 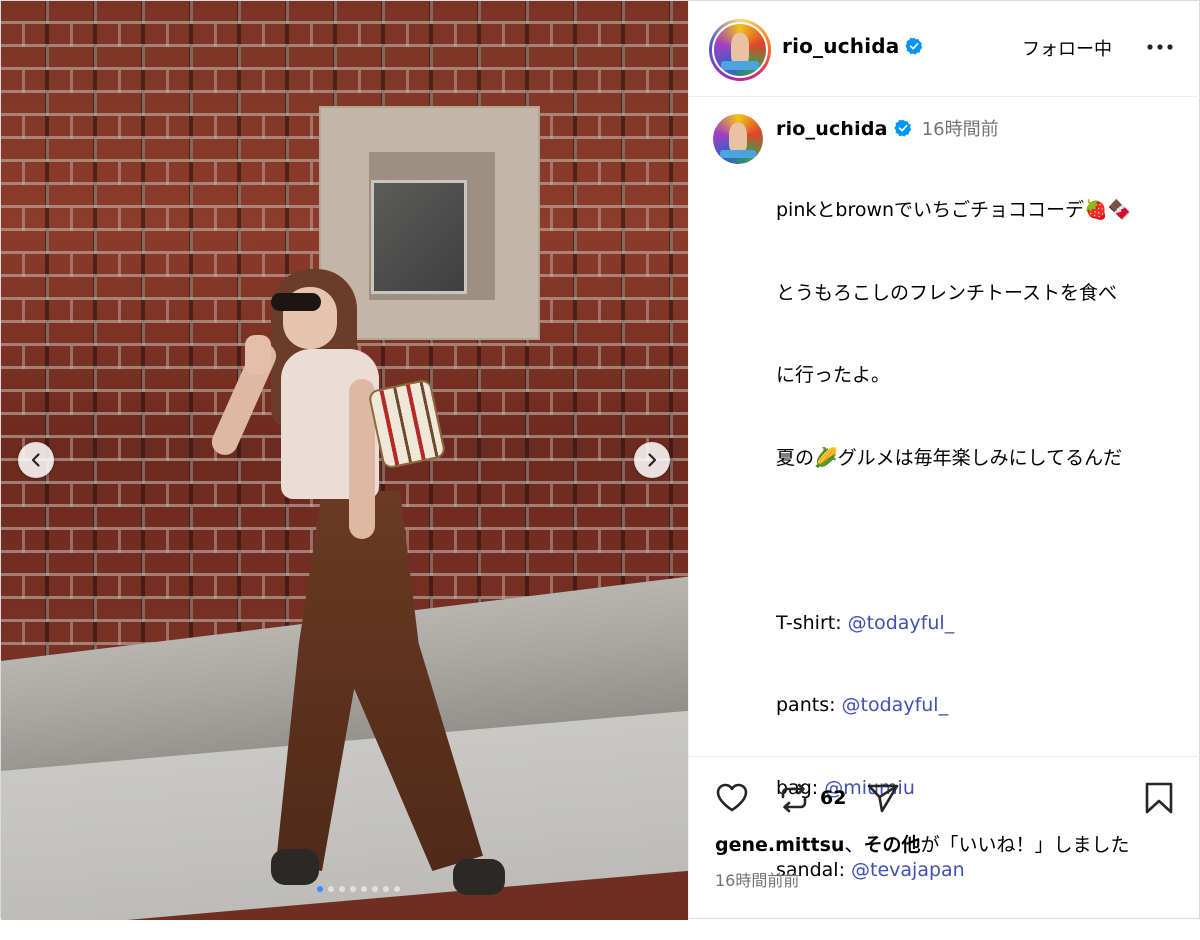 I want to click on chevron-left-icon, so click(x=35, y=460).